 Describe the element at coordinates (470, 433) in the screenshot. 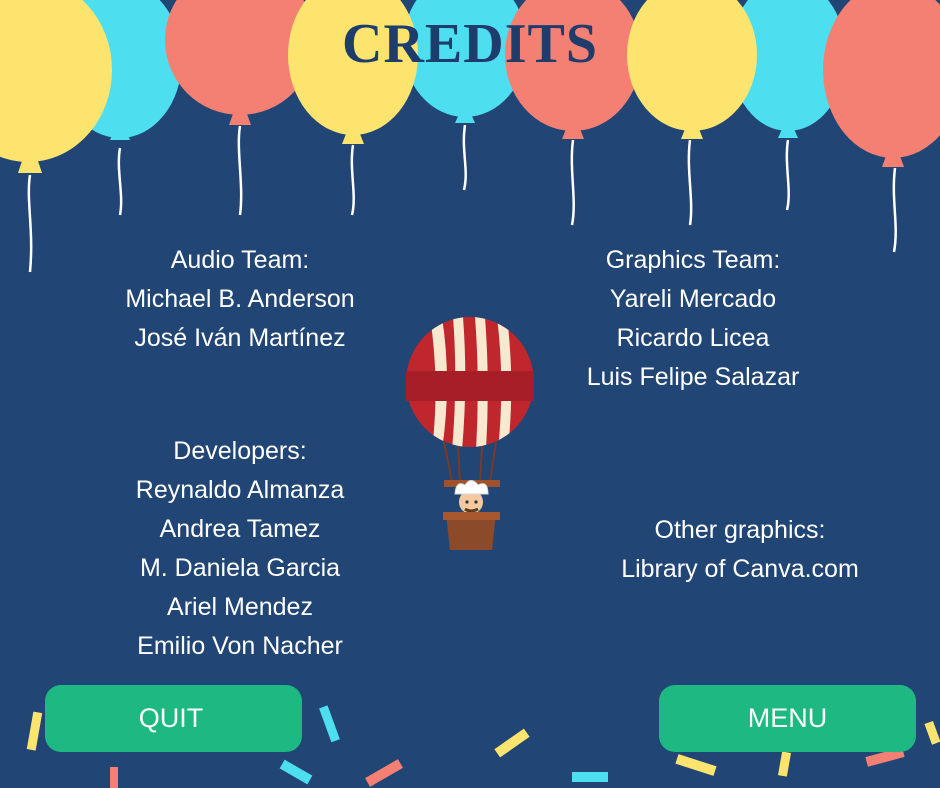

I see `hot-air-balloon-icon` at that location.